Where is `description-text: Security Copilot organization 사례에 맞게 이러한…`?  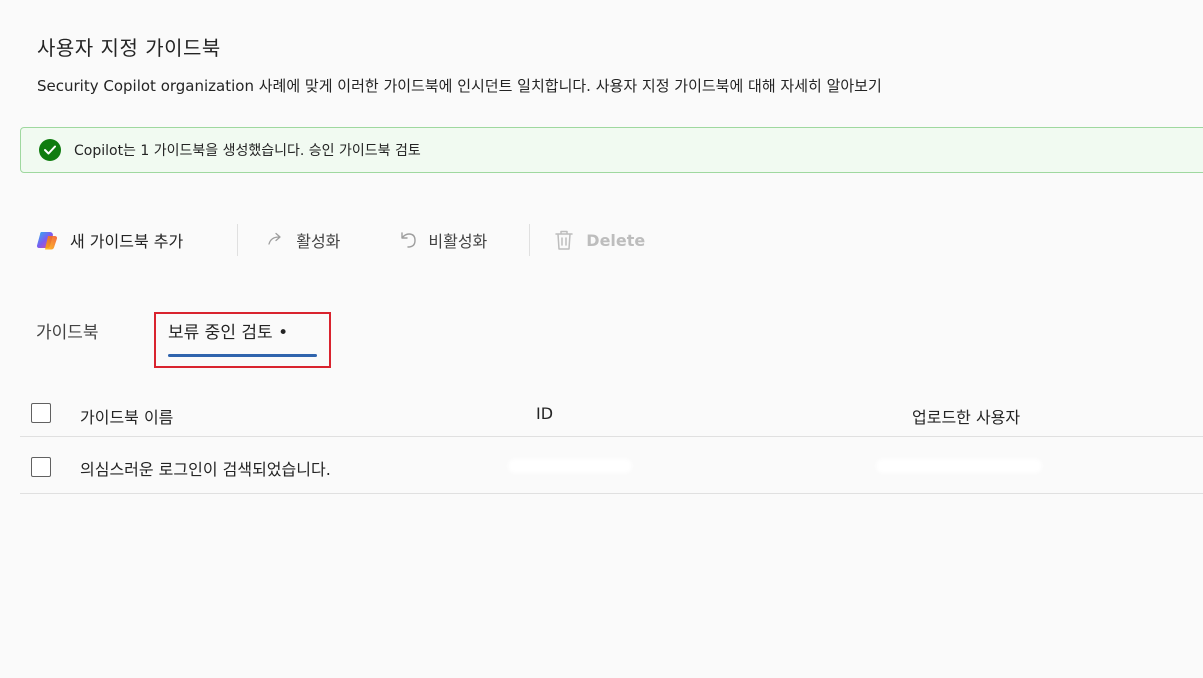 description-text: Security Copilot organization 사례에 맞게 이러한… is located at coordinates (314, 86).